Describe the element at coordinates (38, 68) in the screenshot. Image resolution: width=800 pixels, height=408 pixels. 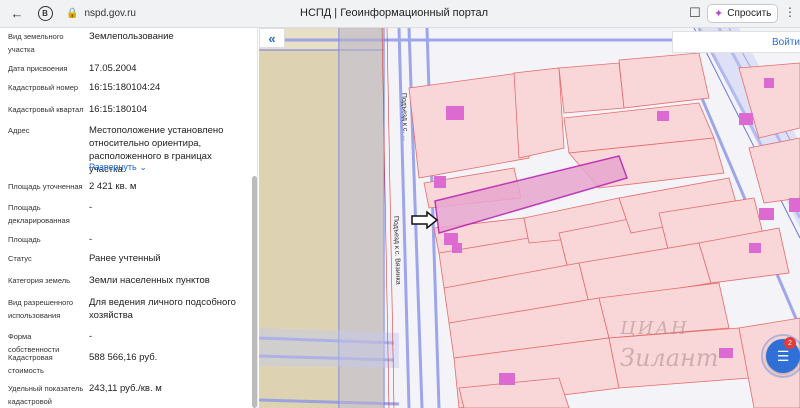
I see `info-label: Дата присвоения` at that location.